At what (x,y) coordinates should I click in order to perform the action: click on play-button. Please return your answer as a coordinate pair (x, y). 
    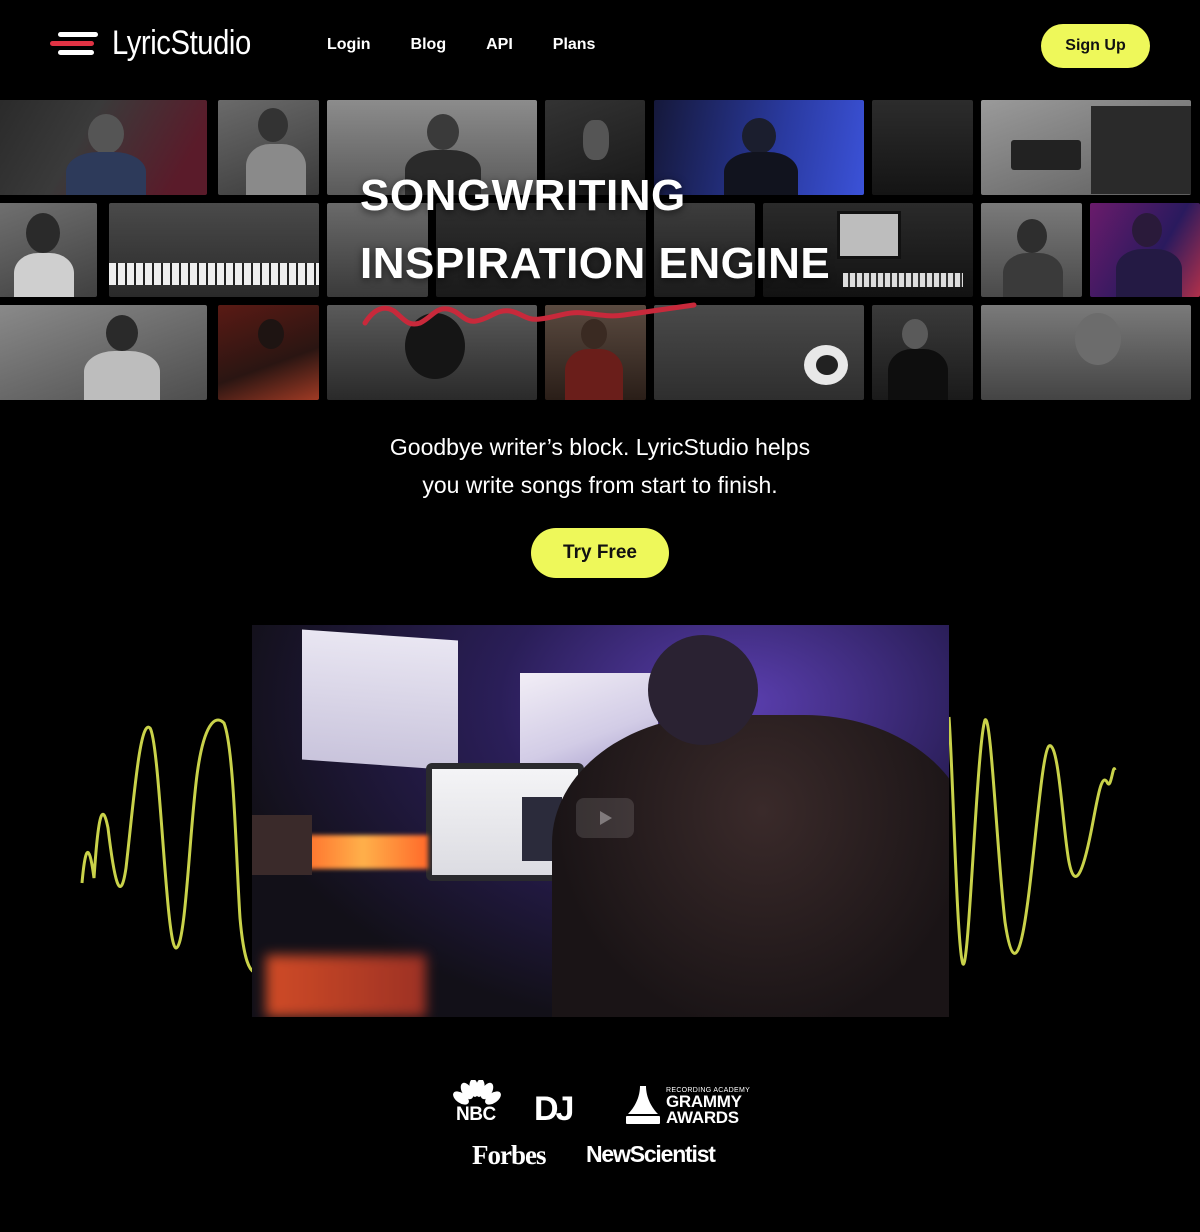
    Looking at the image, I should click on (605, 818).